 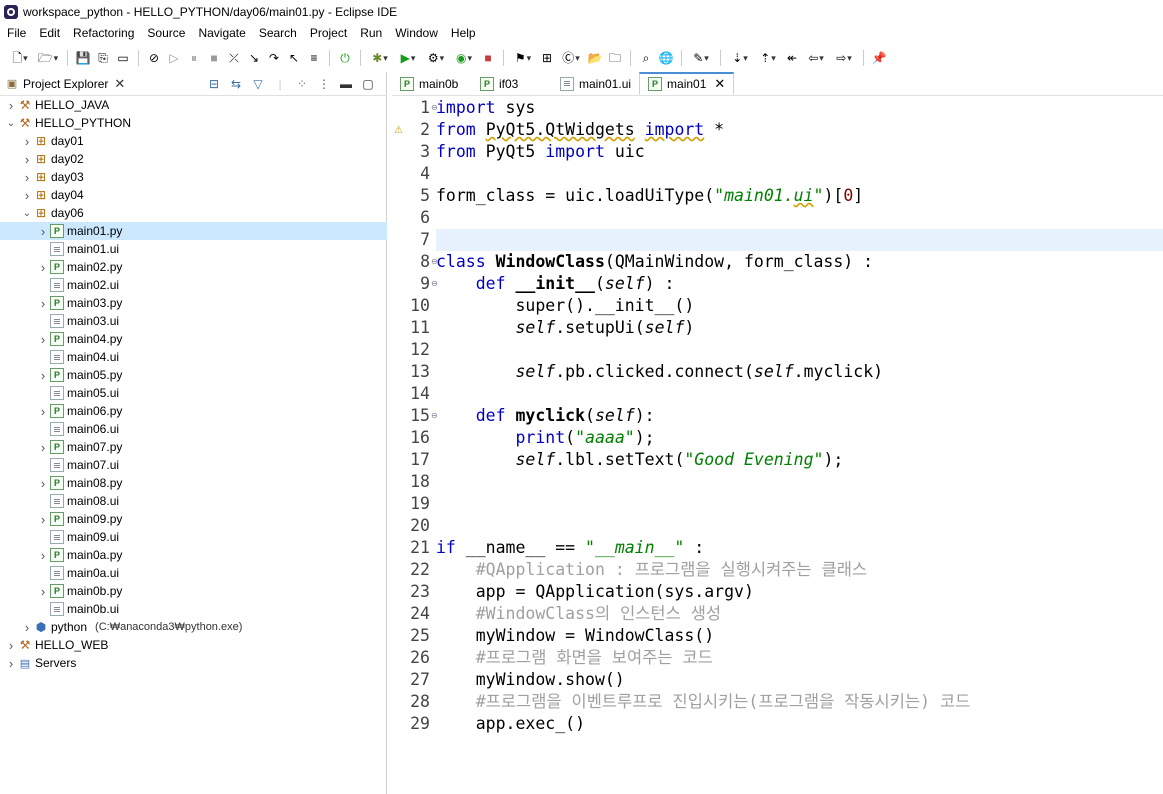 What do you see at coordinates (345, 58) in the screenshot?
I see `power-icon: ⏻` at bounding box center [345, 58].